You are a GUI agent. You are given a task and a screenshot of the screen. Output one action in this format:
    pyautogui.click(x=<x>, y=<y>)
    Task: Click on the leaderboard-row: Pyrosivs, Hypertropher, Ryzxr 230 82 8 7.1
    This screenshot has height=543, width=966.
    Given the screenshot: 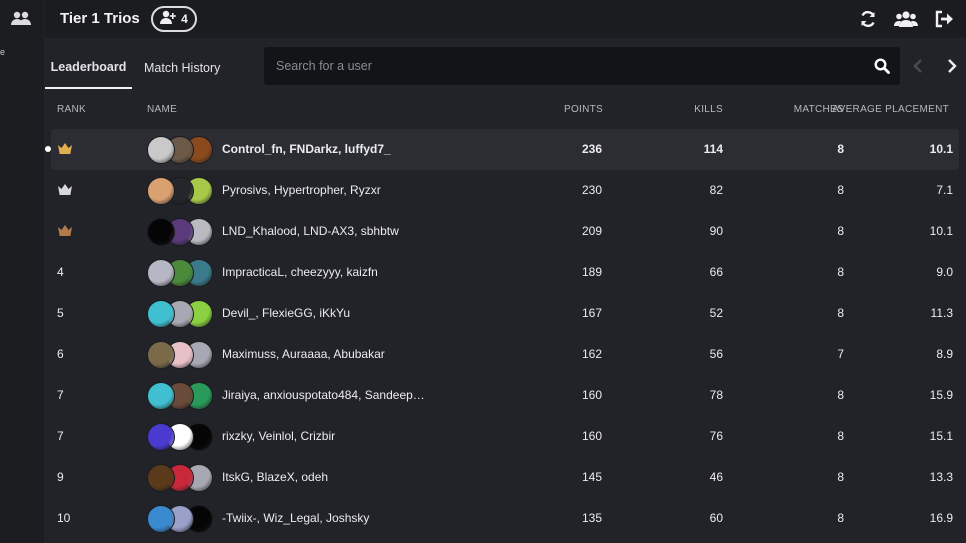 What is the action you would take?
    pyautogui.click(x=505, y=190)
    